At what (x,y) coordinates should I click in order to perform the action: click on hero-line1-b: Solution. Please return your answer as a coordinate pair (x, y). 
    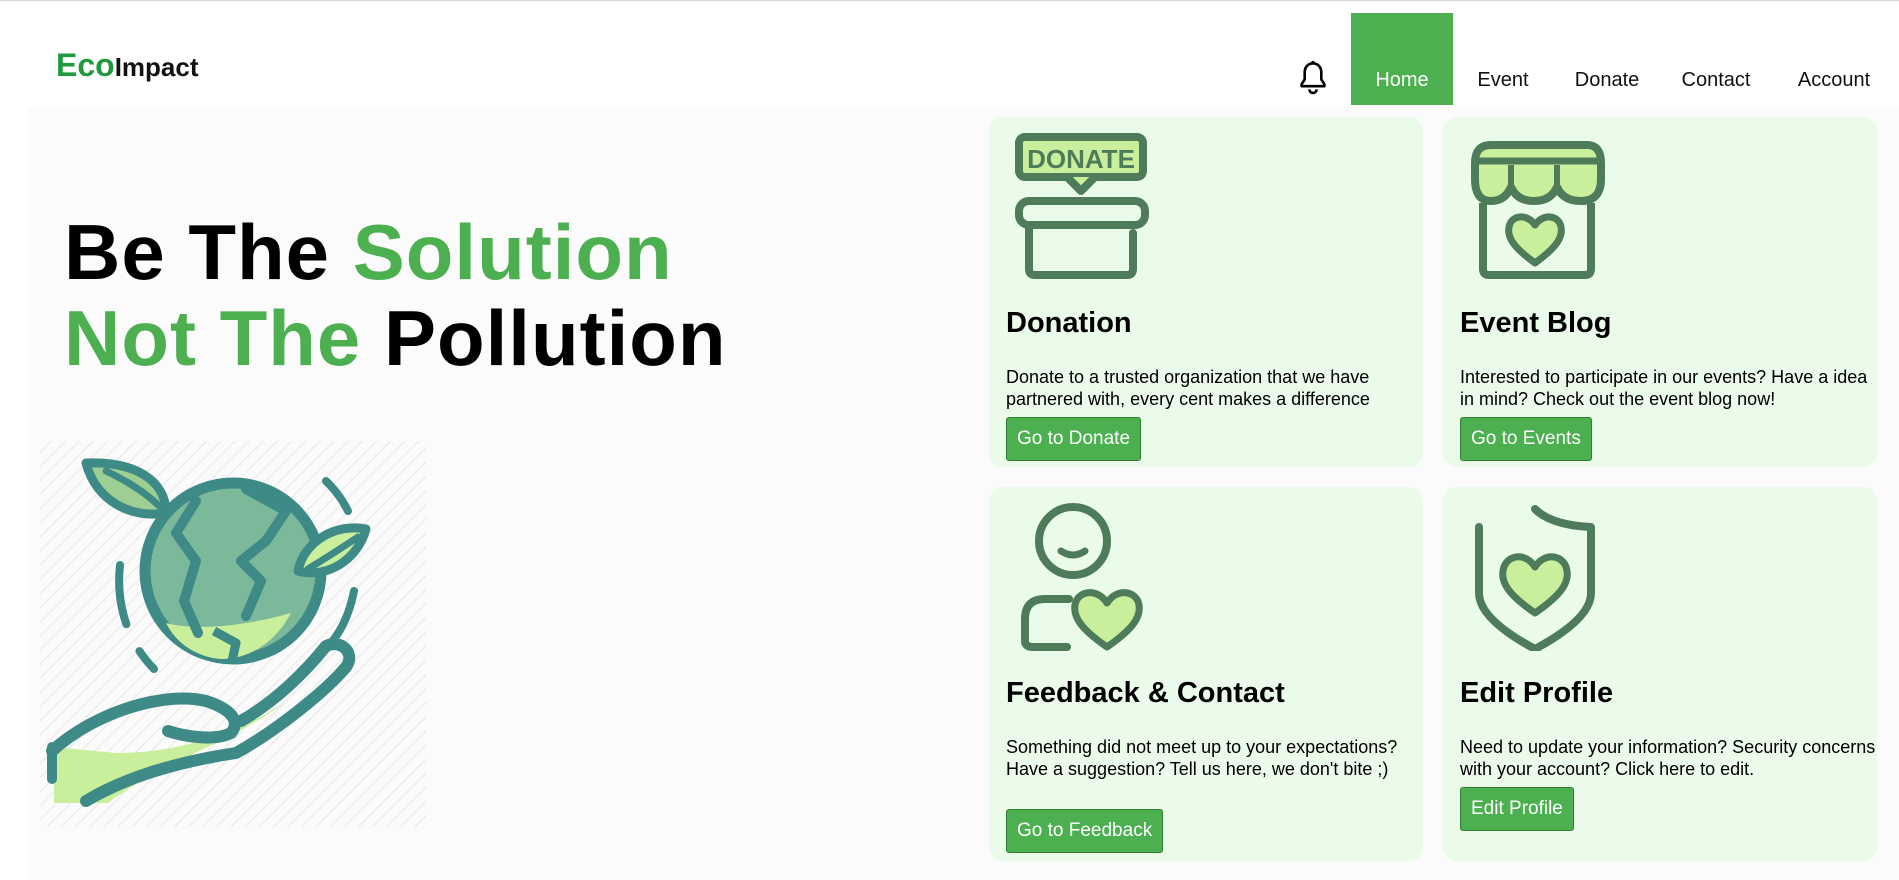
    Looking at the image, I should click on (512, 252).